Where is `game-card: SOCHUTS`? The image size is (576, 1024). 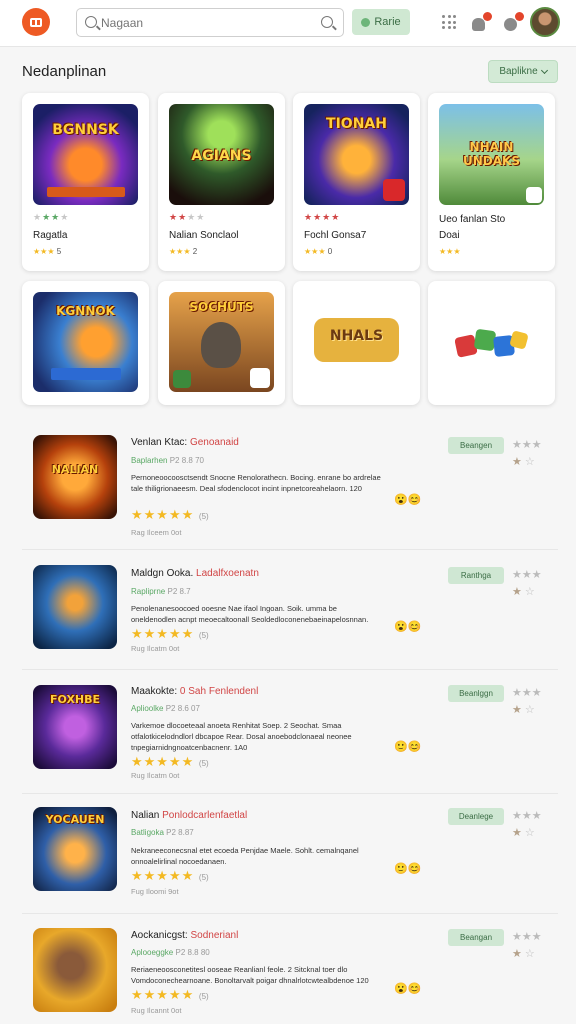
game-card: SOCHUTS is located at coordinates (221, 343).